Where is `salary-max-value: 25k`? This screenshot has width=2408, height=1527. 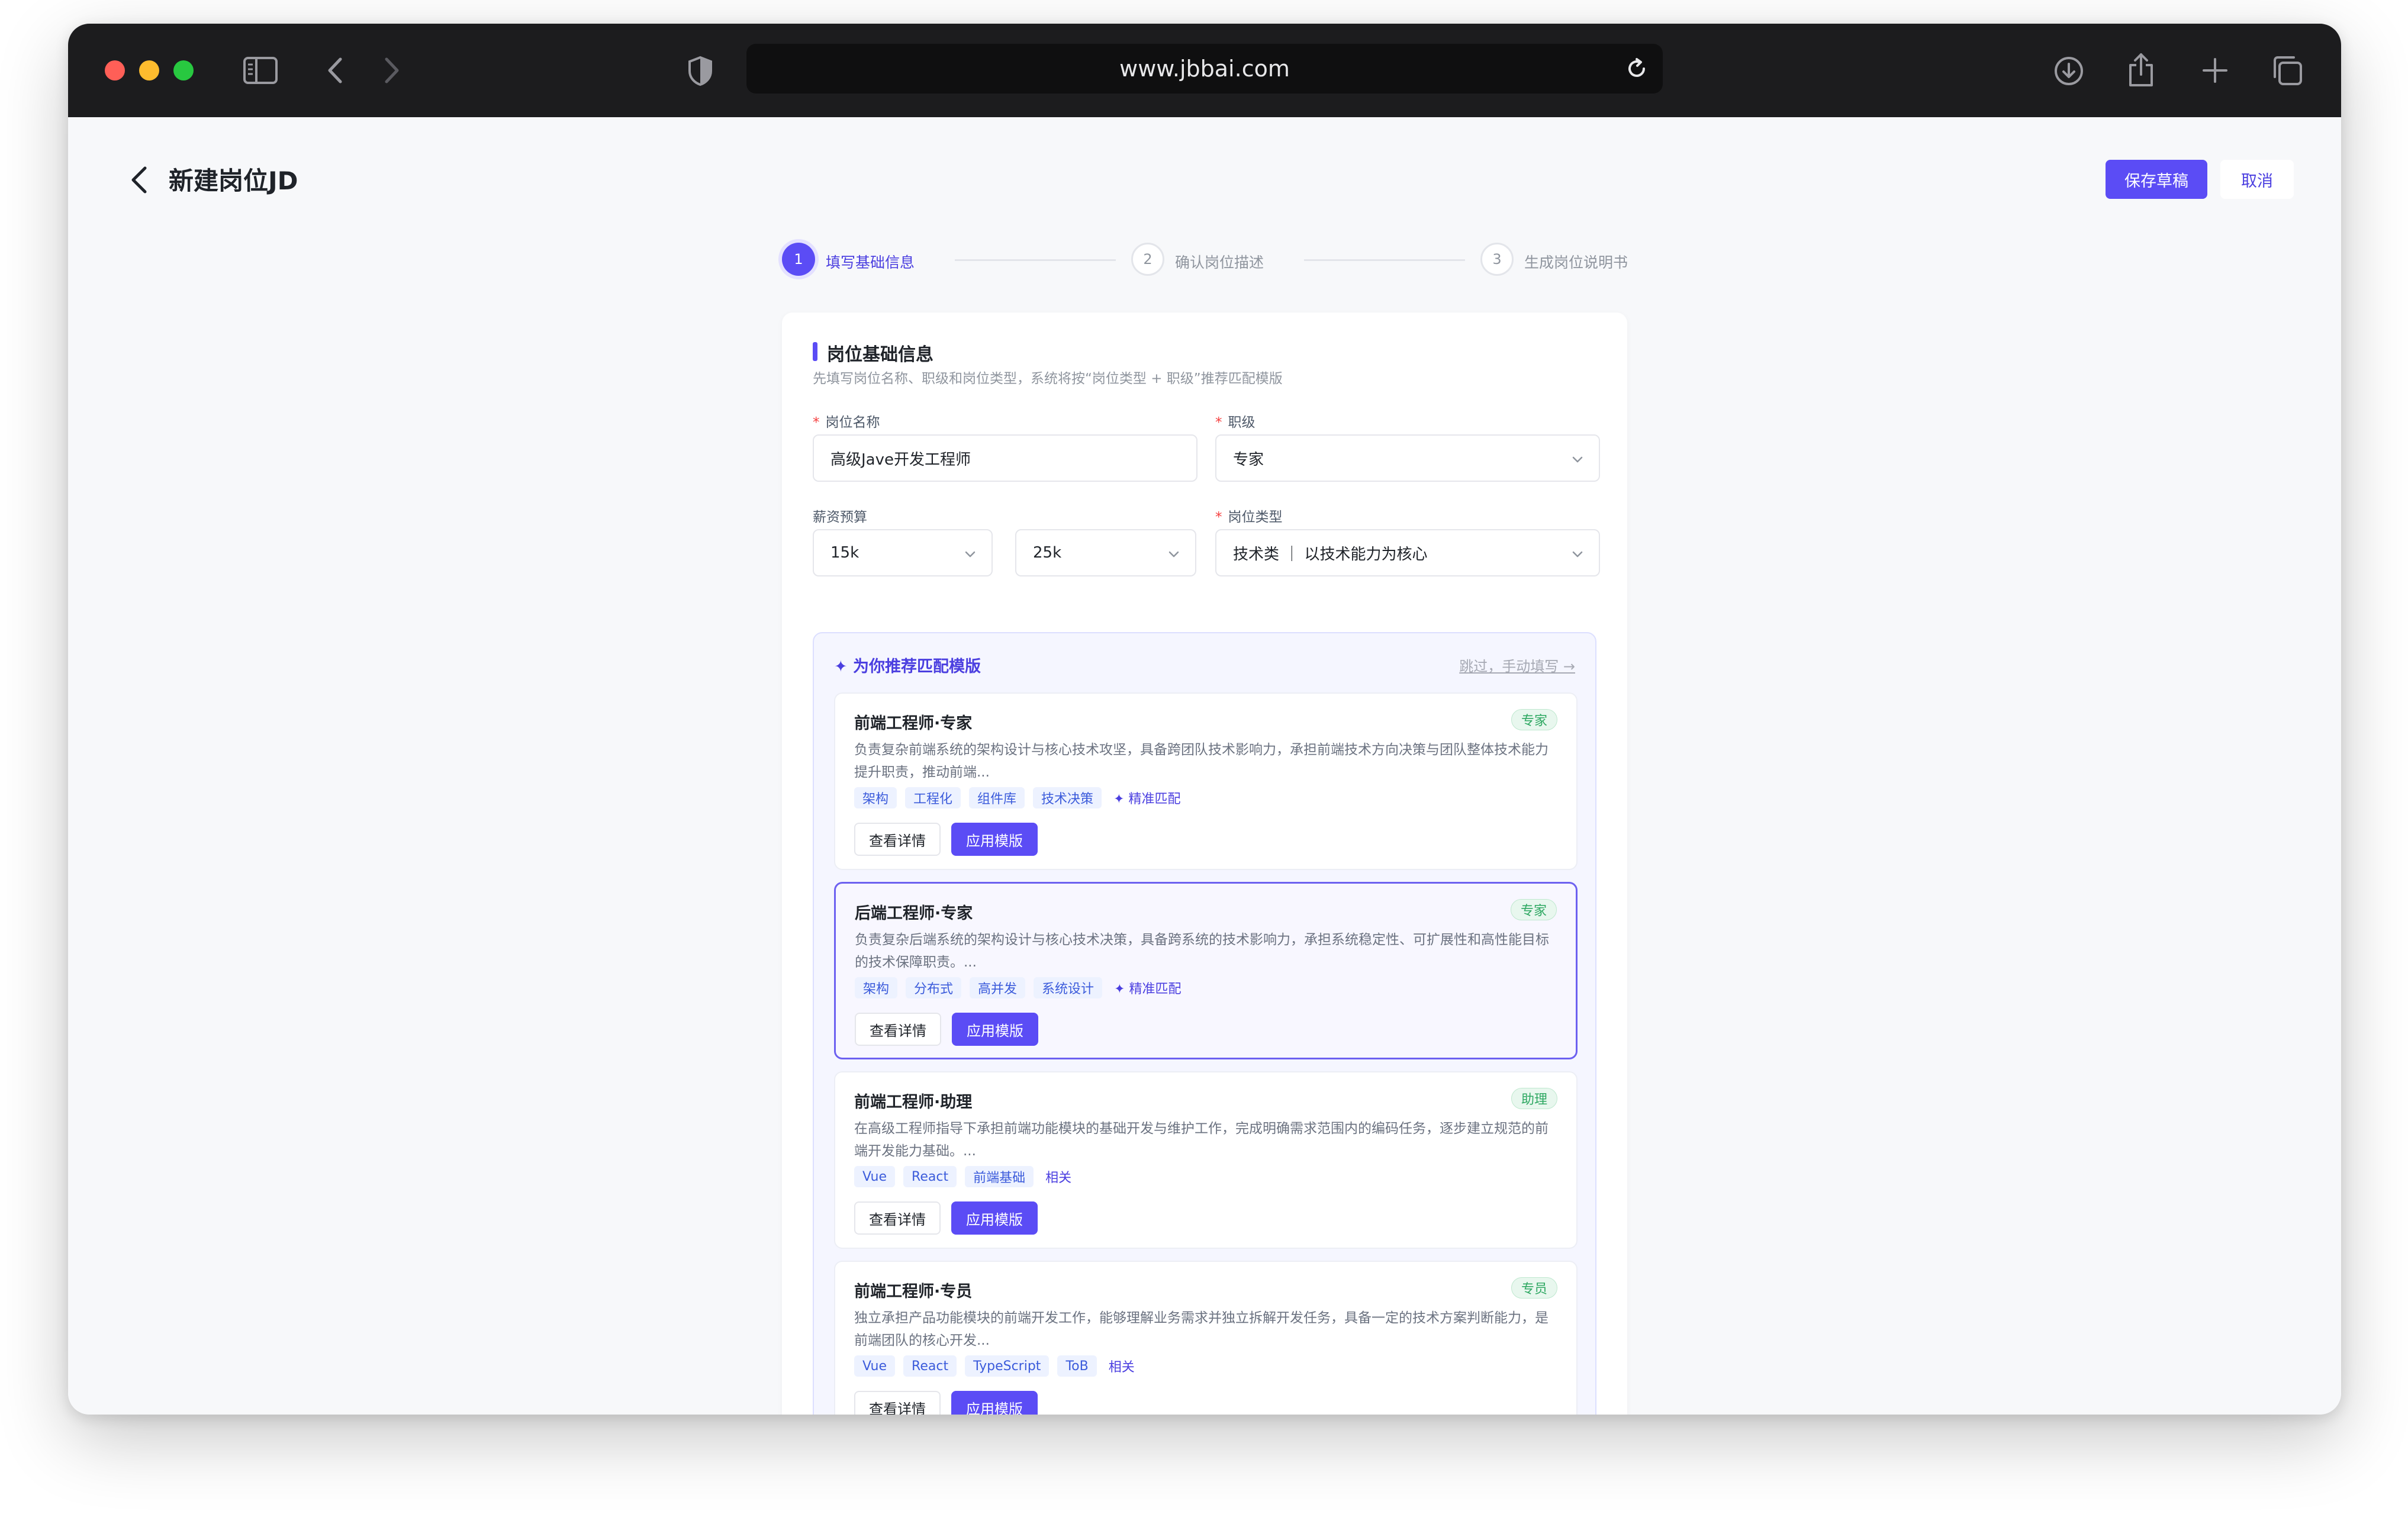
salary-max-value: 25k is located at coordinates (1047, 553).